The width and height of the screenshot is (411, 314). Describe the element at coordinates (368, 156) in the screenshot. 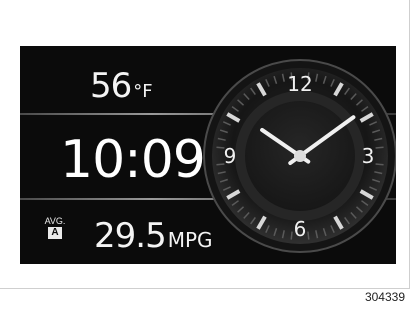

I see `numeral-three: 3` at that location.